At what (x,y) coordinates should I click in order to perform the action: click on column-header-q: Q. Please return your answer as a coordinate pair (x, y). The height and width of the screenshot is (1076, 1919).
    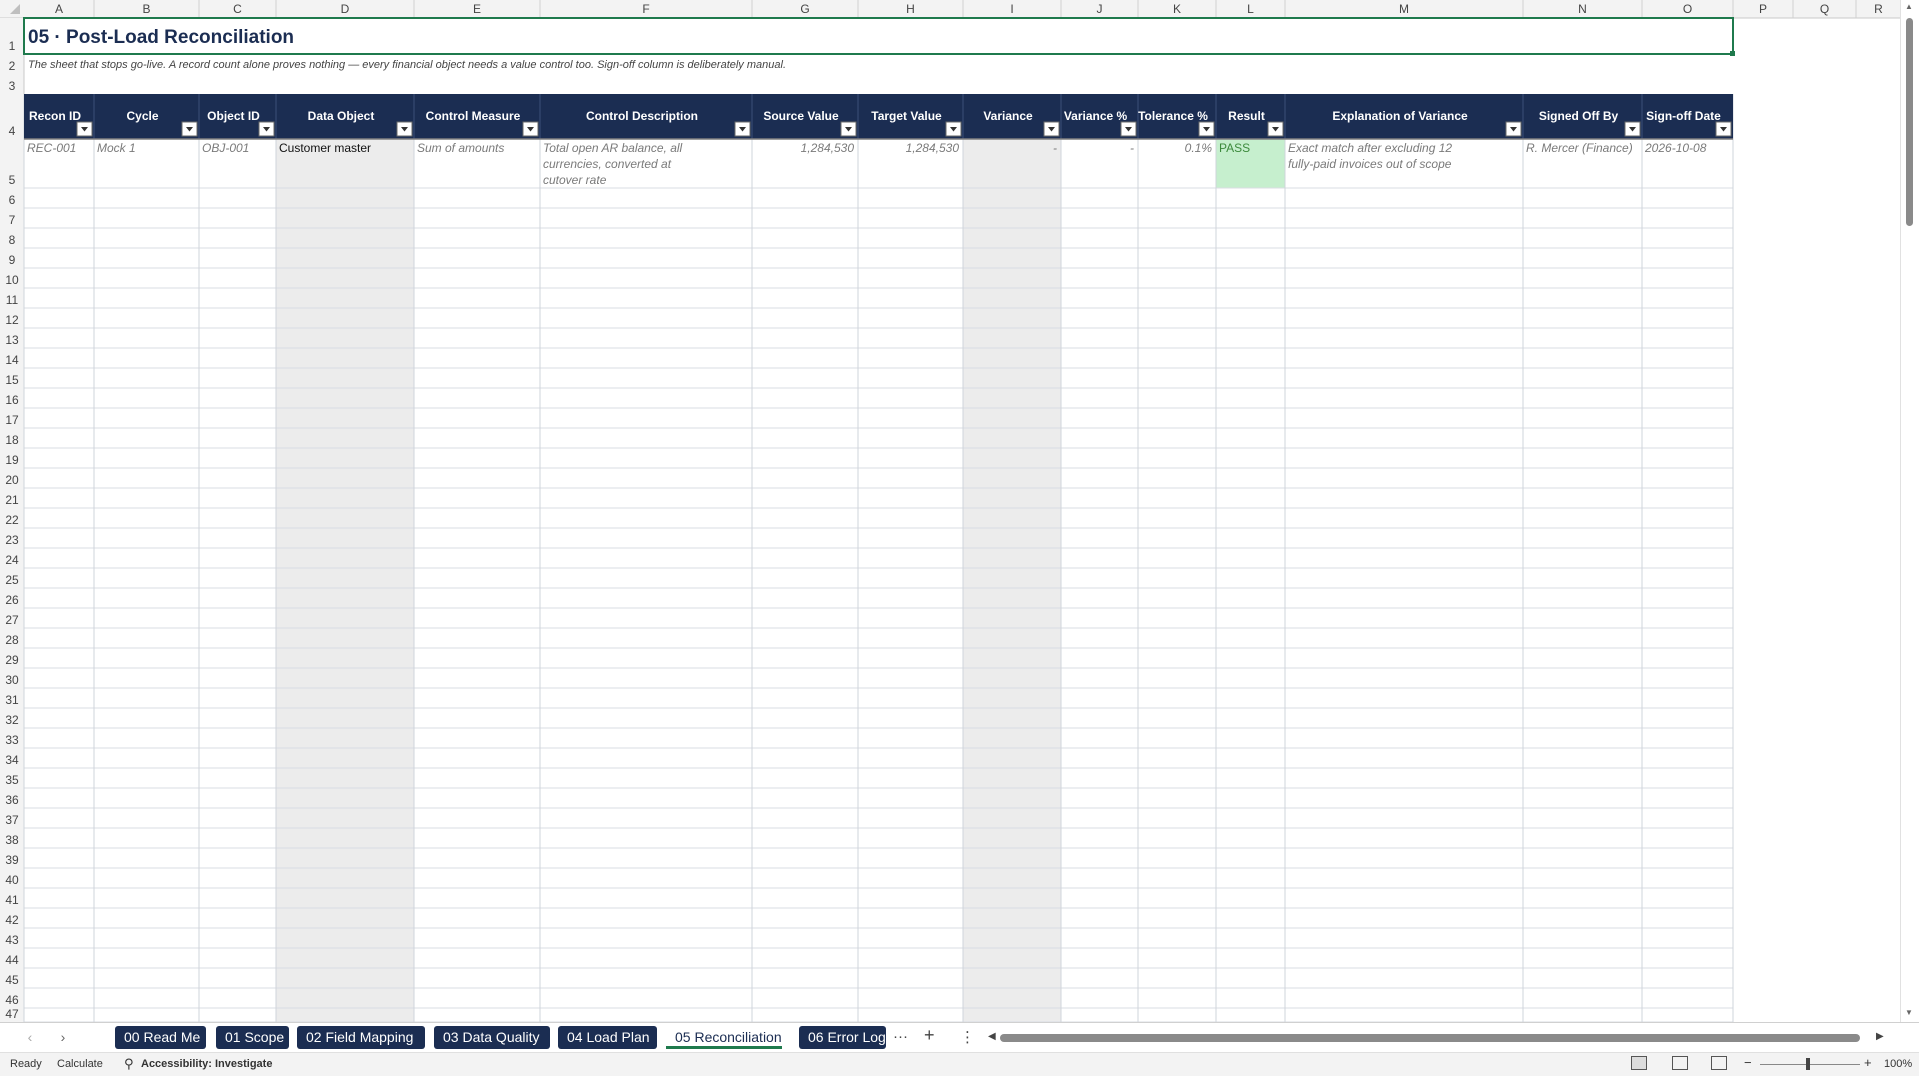
    Looking at the image, I should click on (1824, 9).